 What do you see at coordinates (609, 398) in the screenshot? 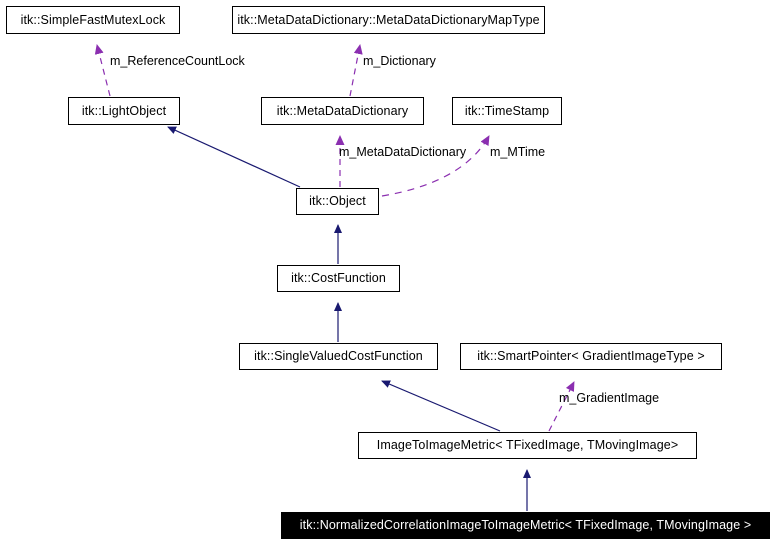
I see `edge-label-m-gradient-image: m_GradientImage` at bounding box center [609, 398].